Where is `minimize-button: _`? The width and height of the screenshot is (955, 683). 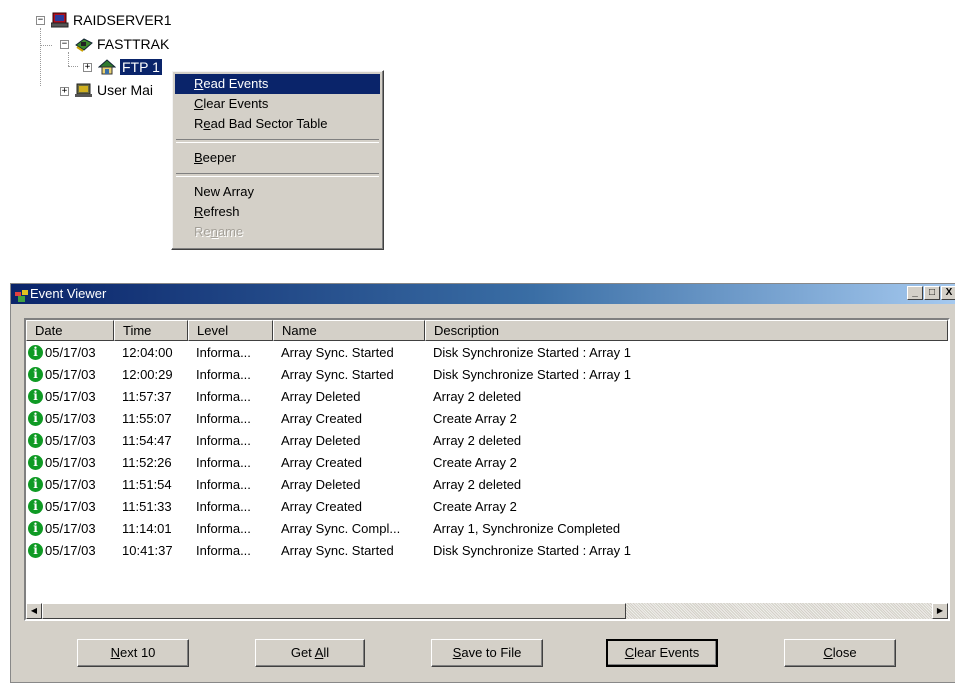
minimize-button: _ is located at coordinates (915, 293).